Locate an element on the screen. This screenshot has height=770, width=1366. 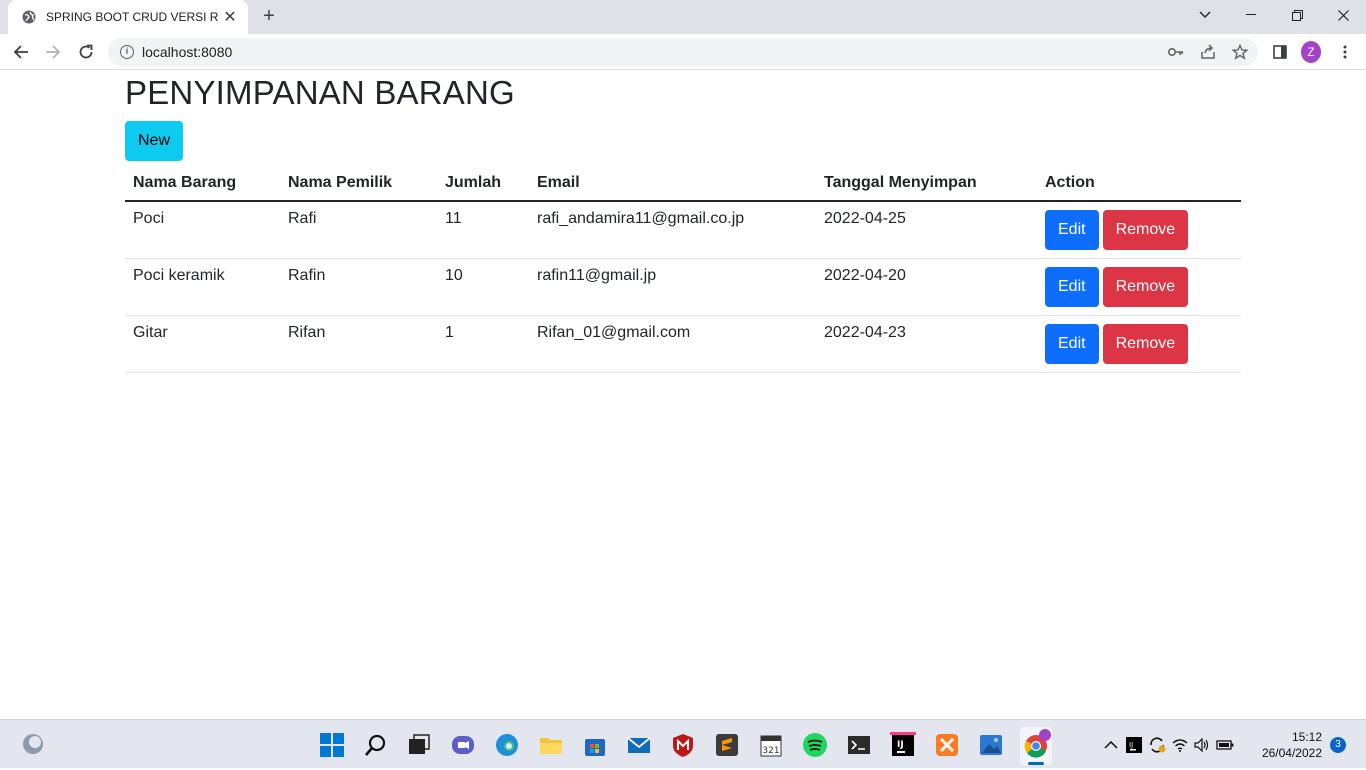
chrome-taskbar-icon is located at coordinates (1036, 746).